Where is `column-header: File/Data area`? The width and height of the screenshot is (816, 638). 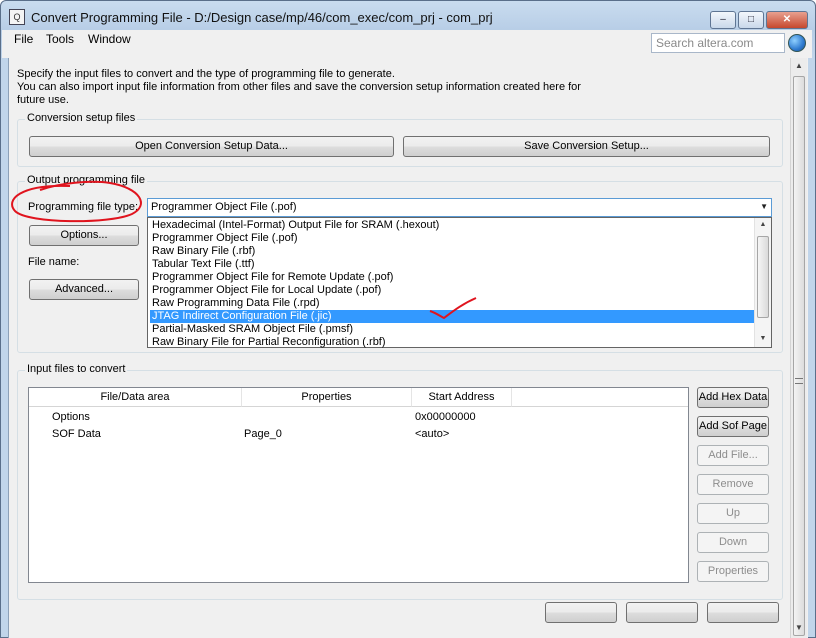 column-header: File/Data area is located at coordinates (135, 397).